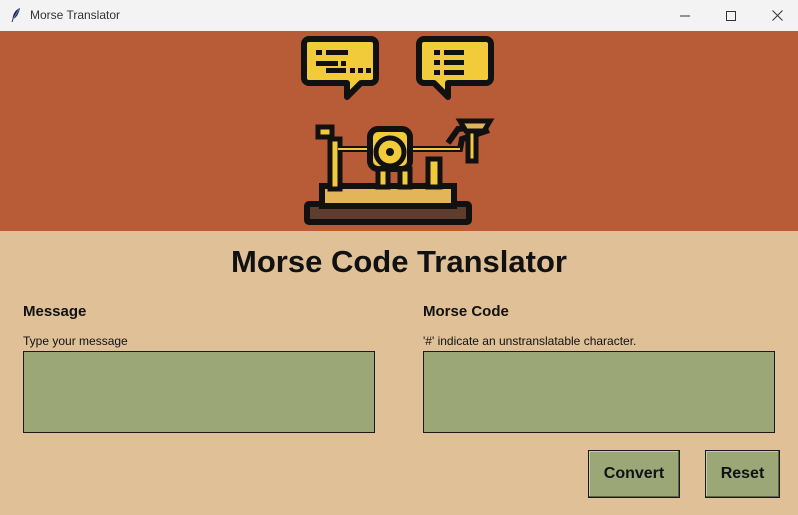 The width and height of the screenshot is (798, 515). What do you see at coordinates (75, 341) in the screenshot?
I see `message-hint: Type your message` at bounding box center [75, 341].